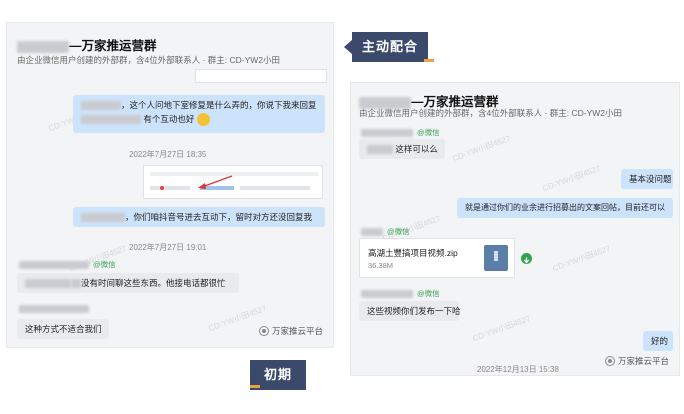 The image size is (684, 414). I want to click on zip-file-icon-zipper, so click(496, 256).